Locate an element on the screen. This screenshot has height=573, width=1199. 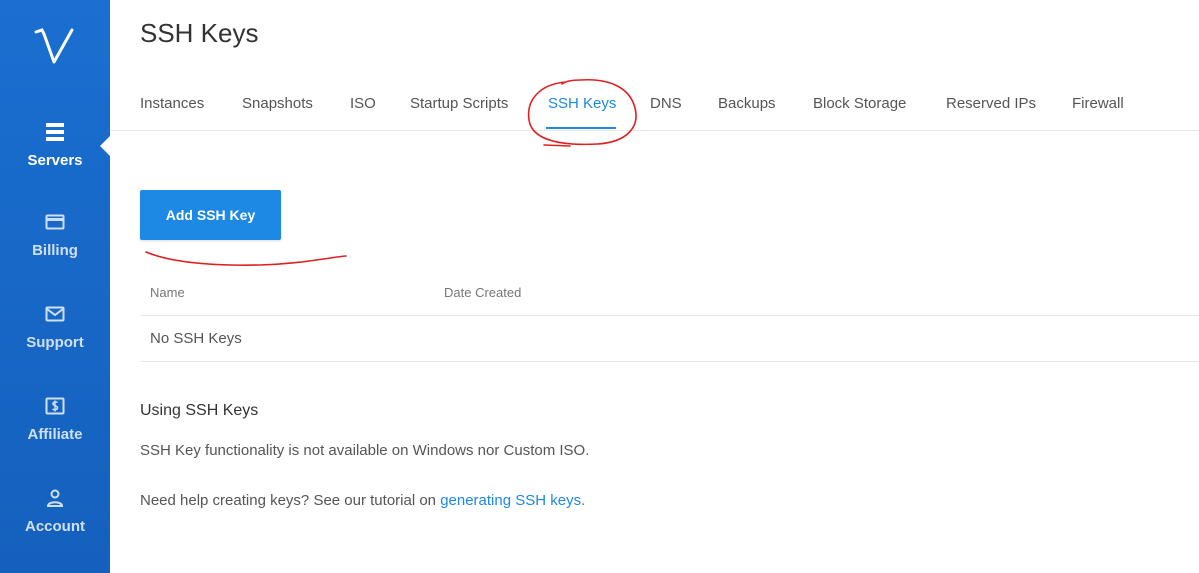
ssh-keys-table: Name Date Created No SSH Keys is located at coordinates (669, 316).